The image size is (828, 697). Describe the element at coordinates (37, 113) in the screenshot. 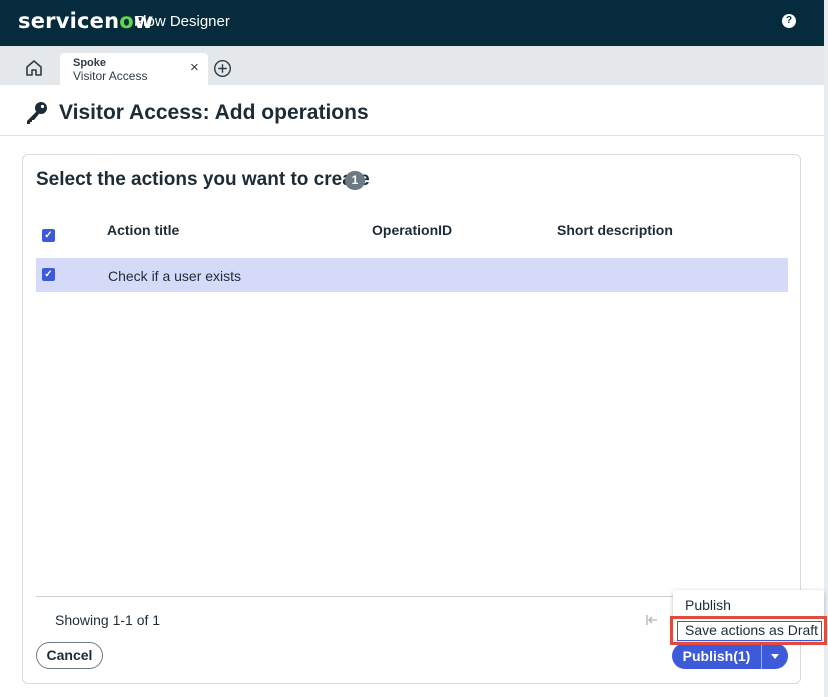

I see `key-icon` at that location.